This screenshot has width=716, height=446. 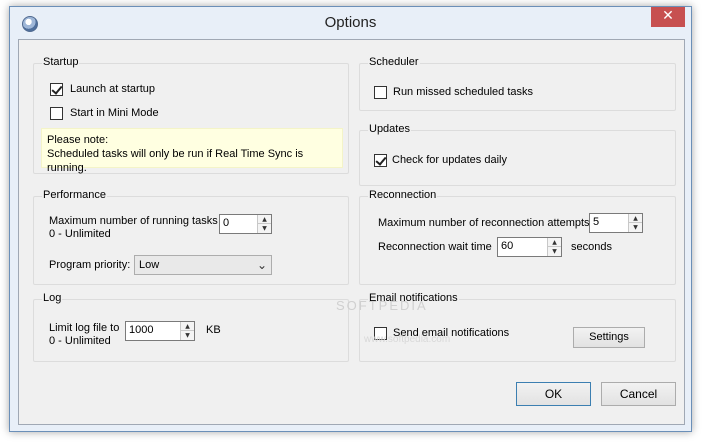 I want to click on max-attempts-value: 5, so click(x=596, y=222).